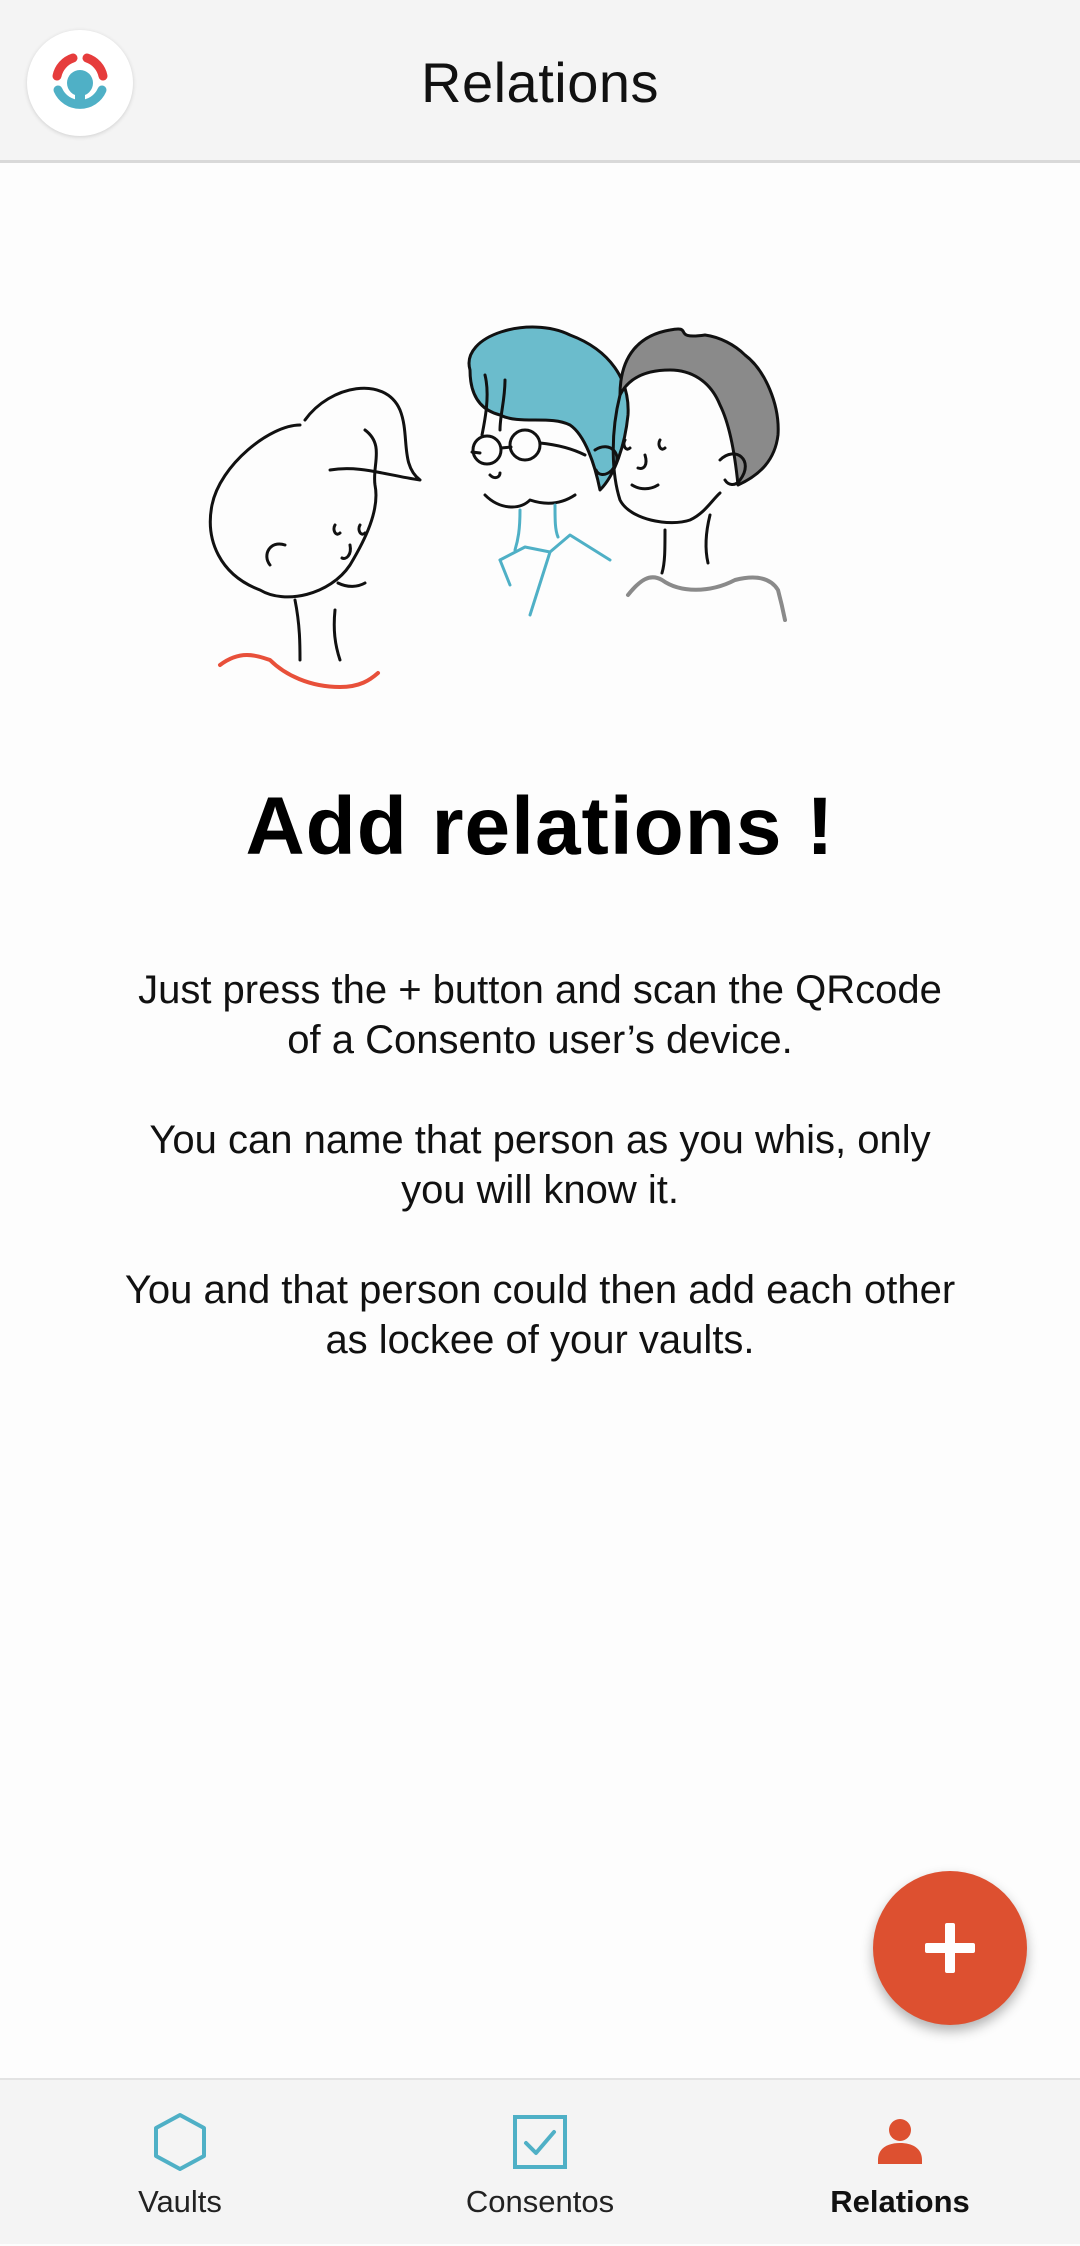  Describe the element at coordinates (900, 2201) in the screenshot. I see `nav-label-relations: Relations` at that location.